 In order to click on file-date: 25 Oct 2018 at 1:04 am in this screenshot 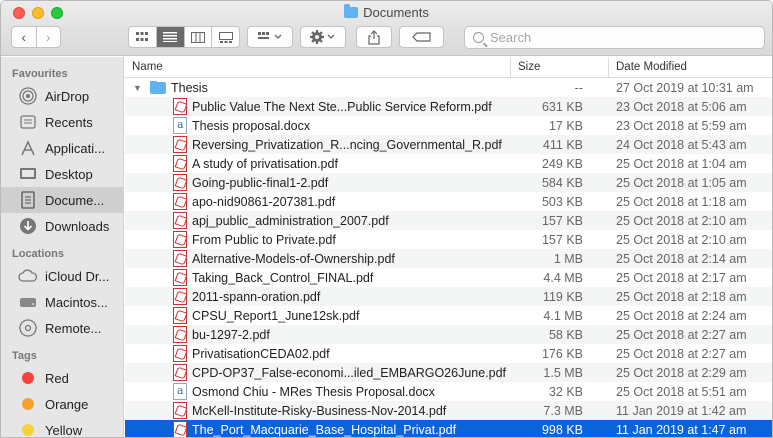, I will do `click(681, 163)`.